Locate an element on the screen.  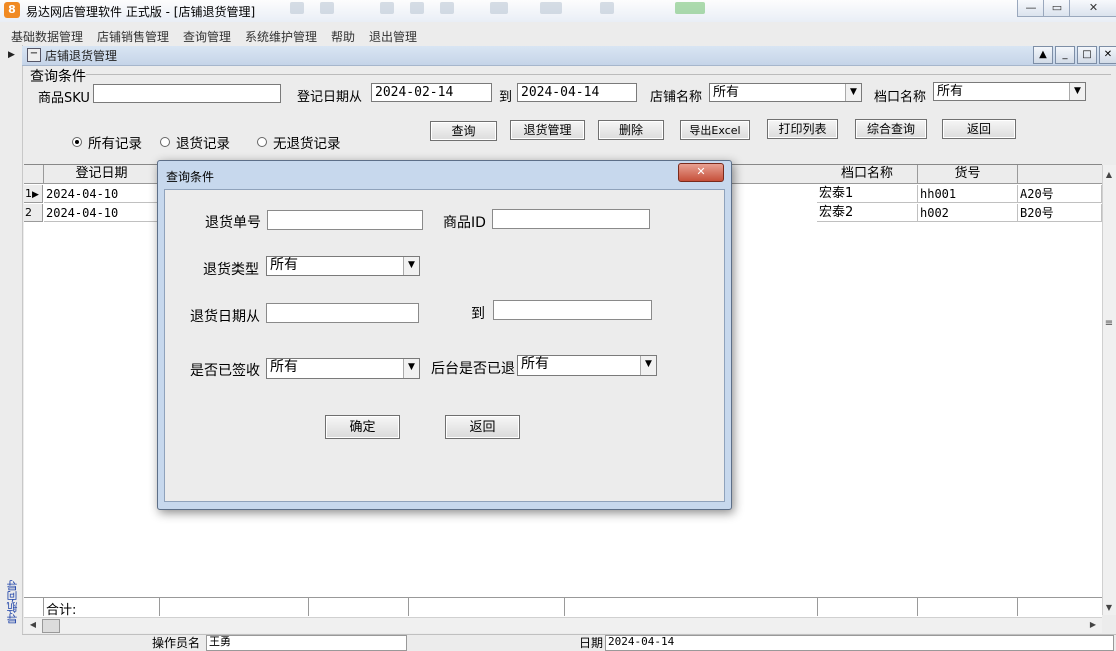
child-window-icon: − is located at coordinates (34, 55).